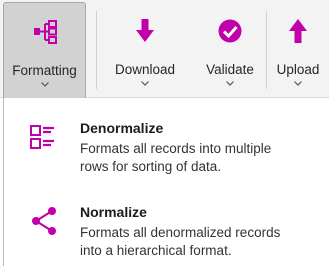 The height and width of the screenshot is (269, 329). I want to click on menu-item-title: Denormalize, so click(122, 128).